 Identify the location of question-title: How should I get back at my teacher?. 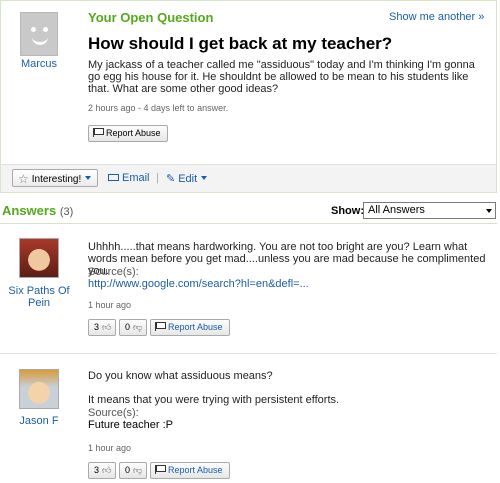
(240, 43).